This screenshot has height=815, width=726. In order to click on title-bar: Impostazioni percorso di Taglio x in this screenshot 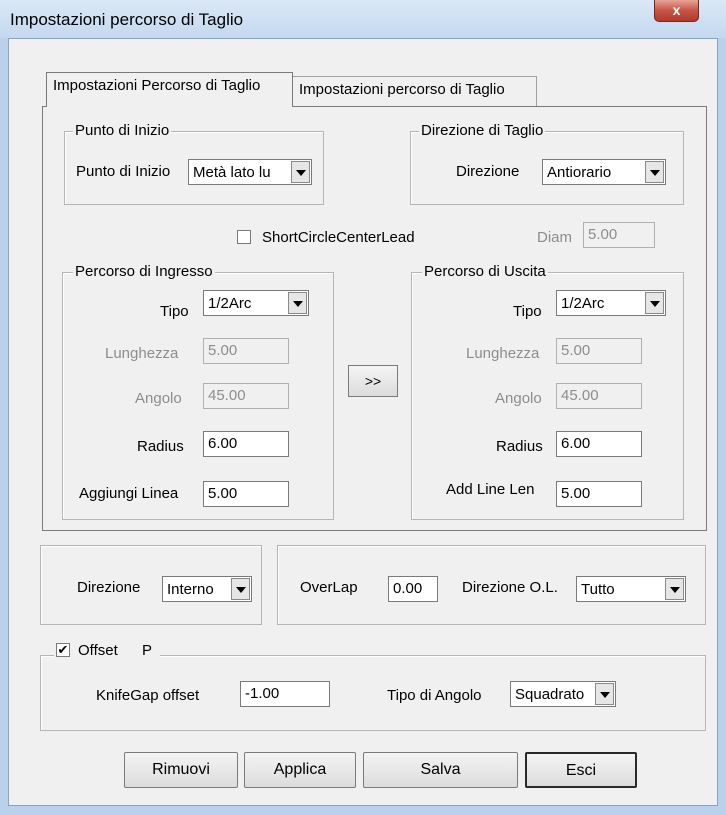, I will do `click(363, 19)`.